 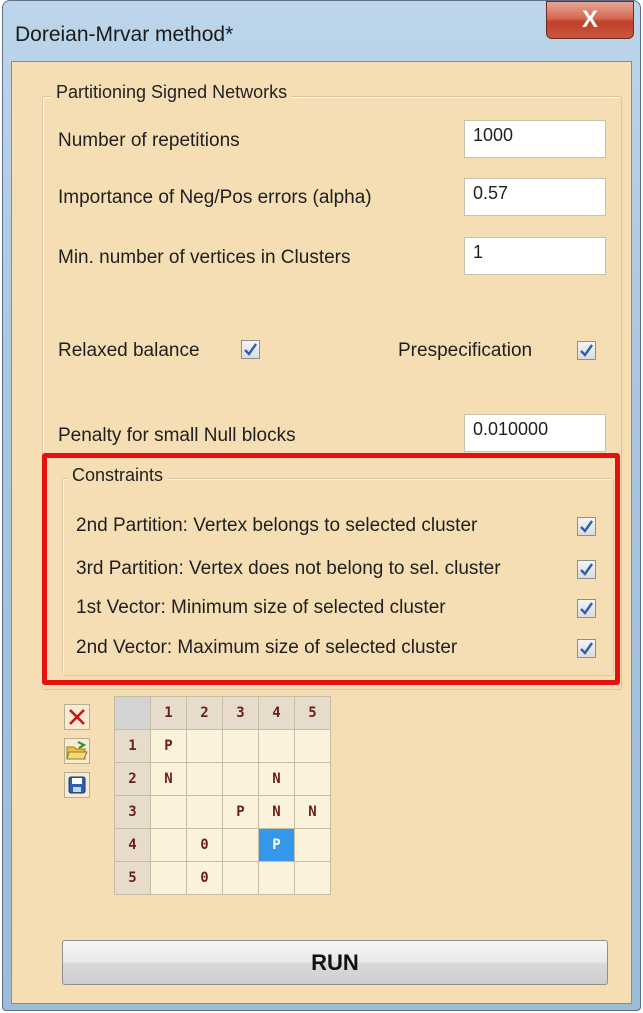 I want to click on grid-row-header: 5, so click(x=132, y=878).